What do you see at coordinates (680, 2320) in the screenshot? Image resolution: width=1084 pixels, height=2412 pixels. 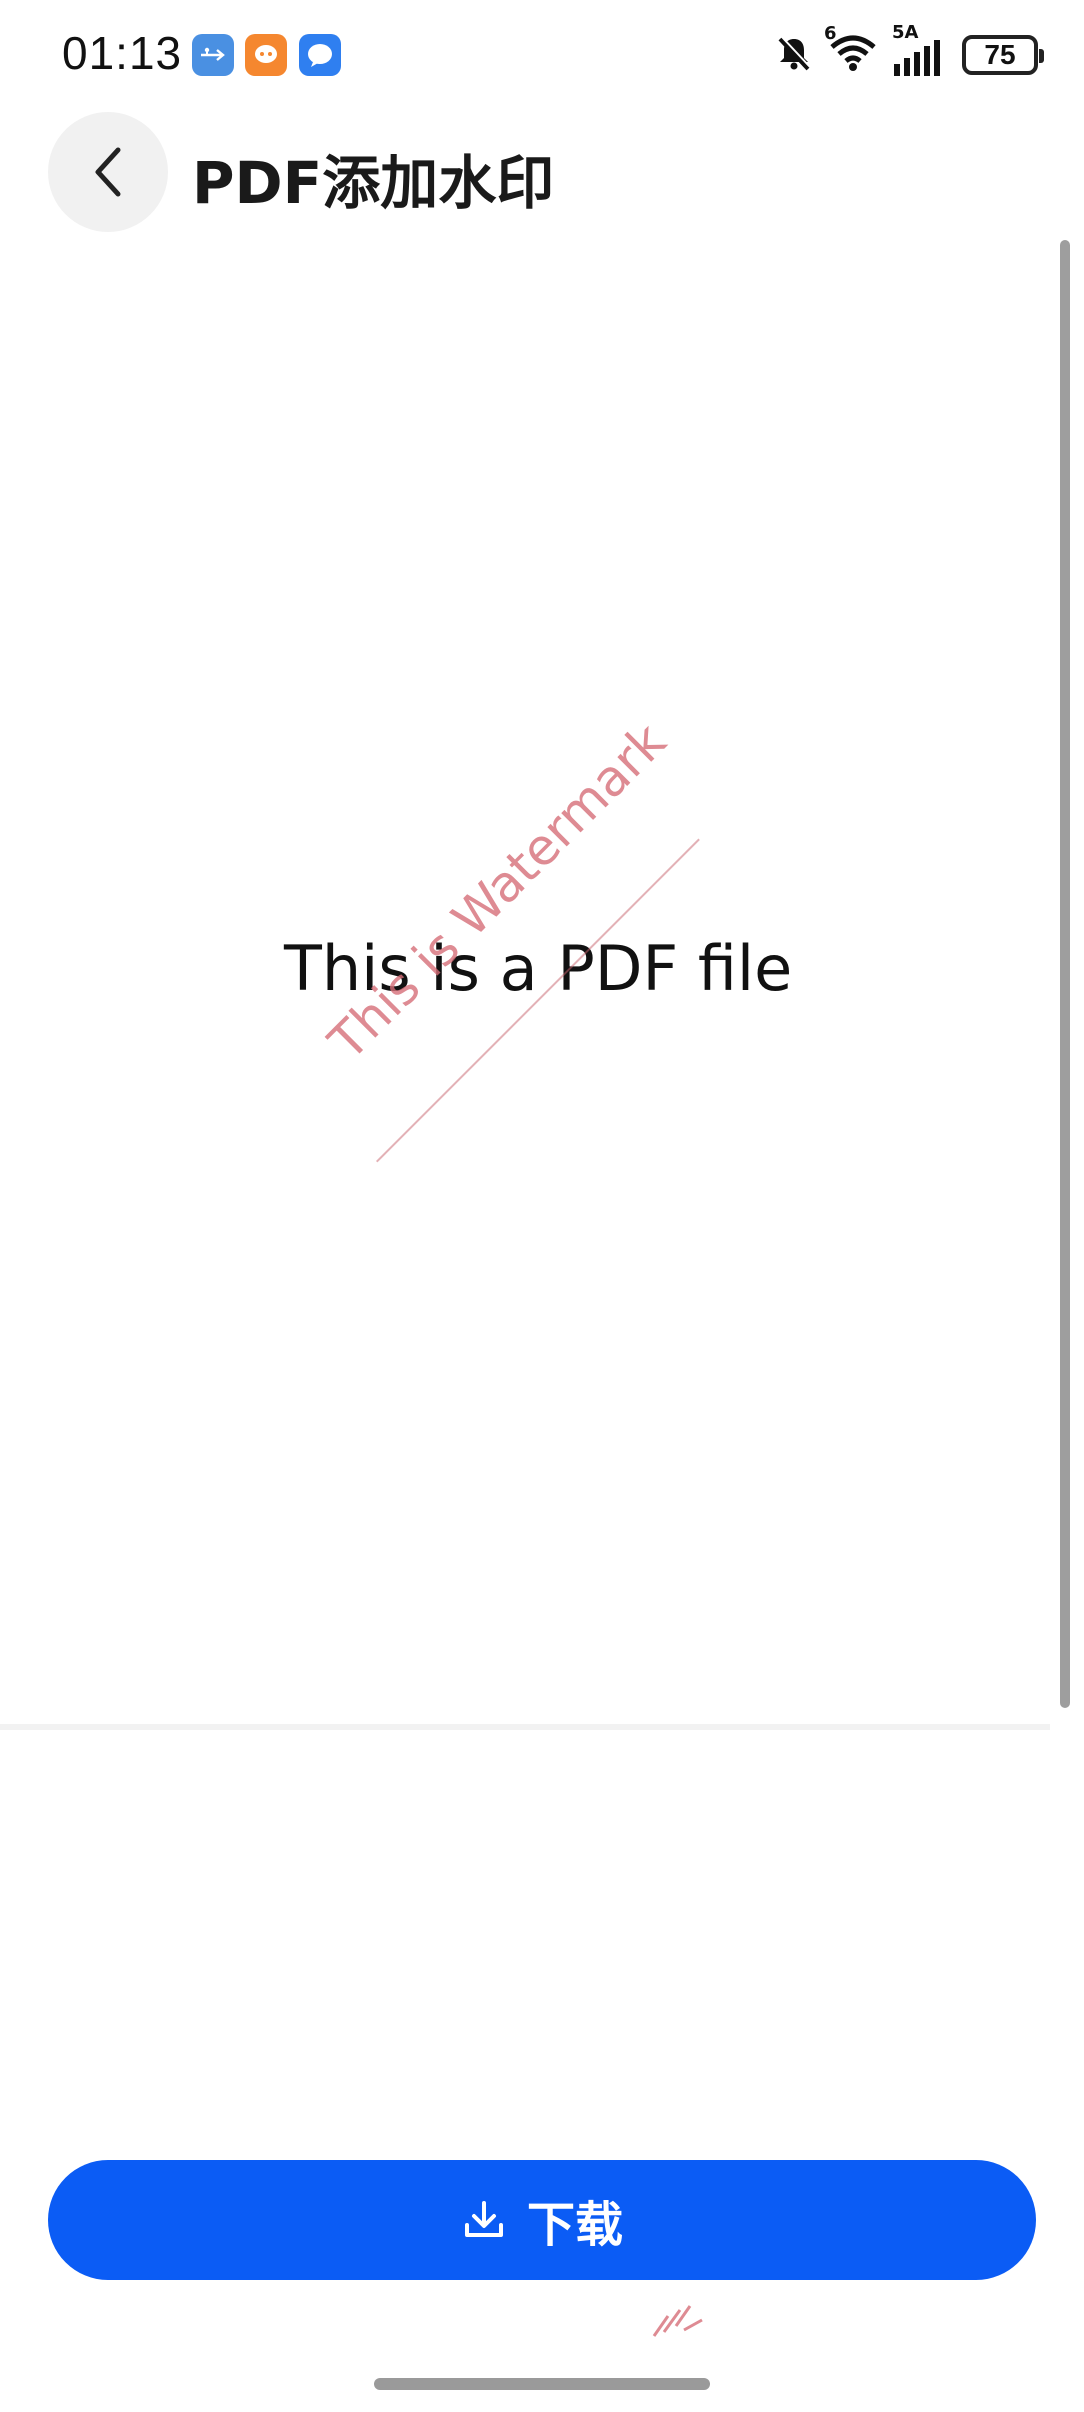 I see `watermark-fragment` at bounding box center [680, 2320].